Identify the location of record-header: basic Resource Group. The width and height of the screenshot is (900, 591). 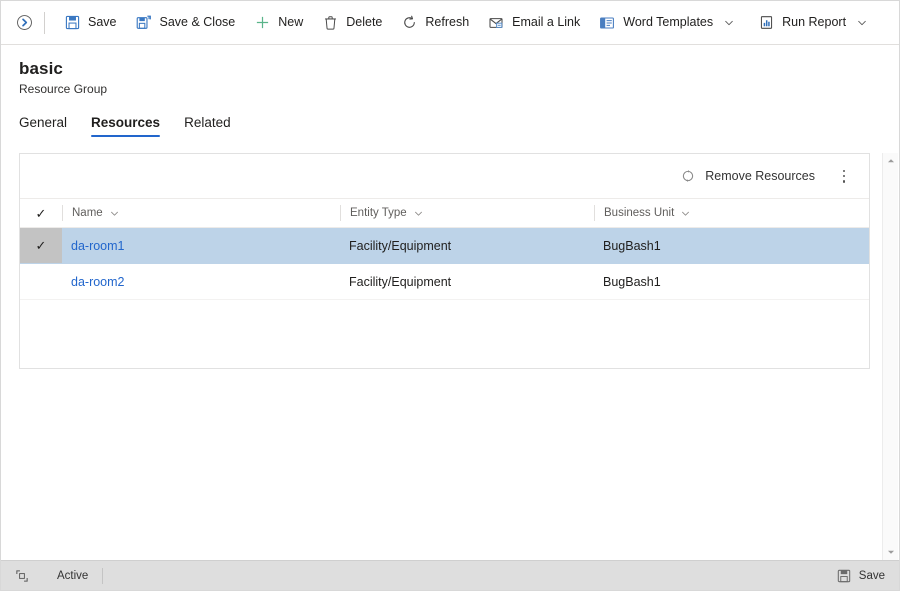
(450, 71).